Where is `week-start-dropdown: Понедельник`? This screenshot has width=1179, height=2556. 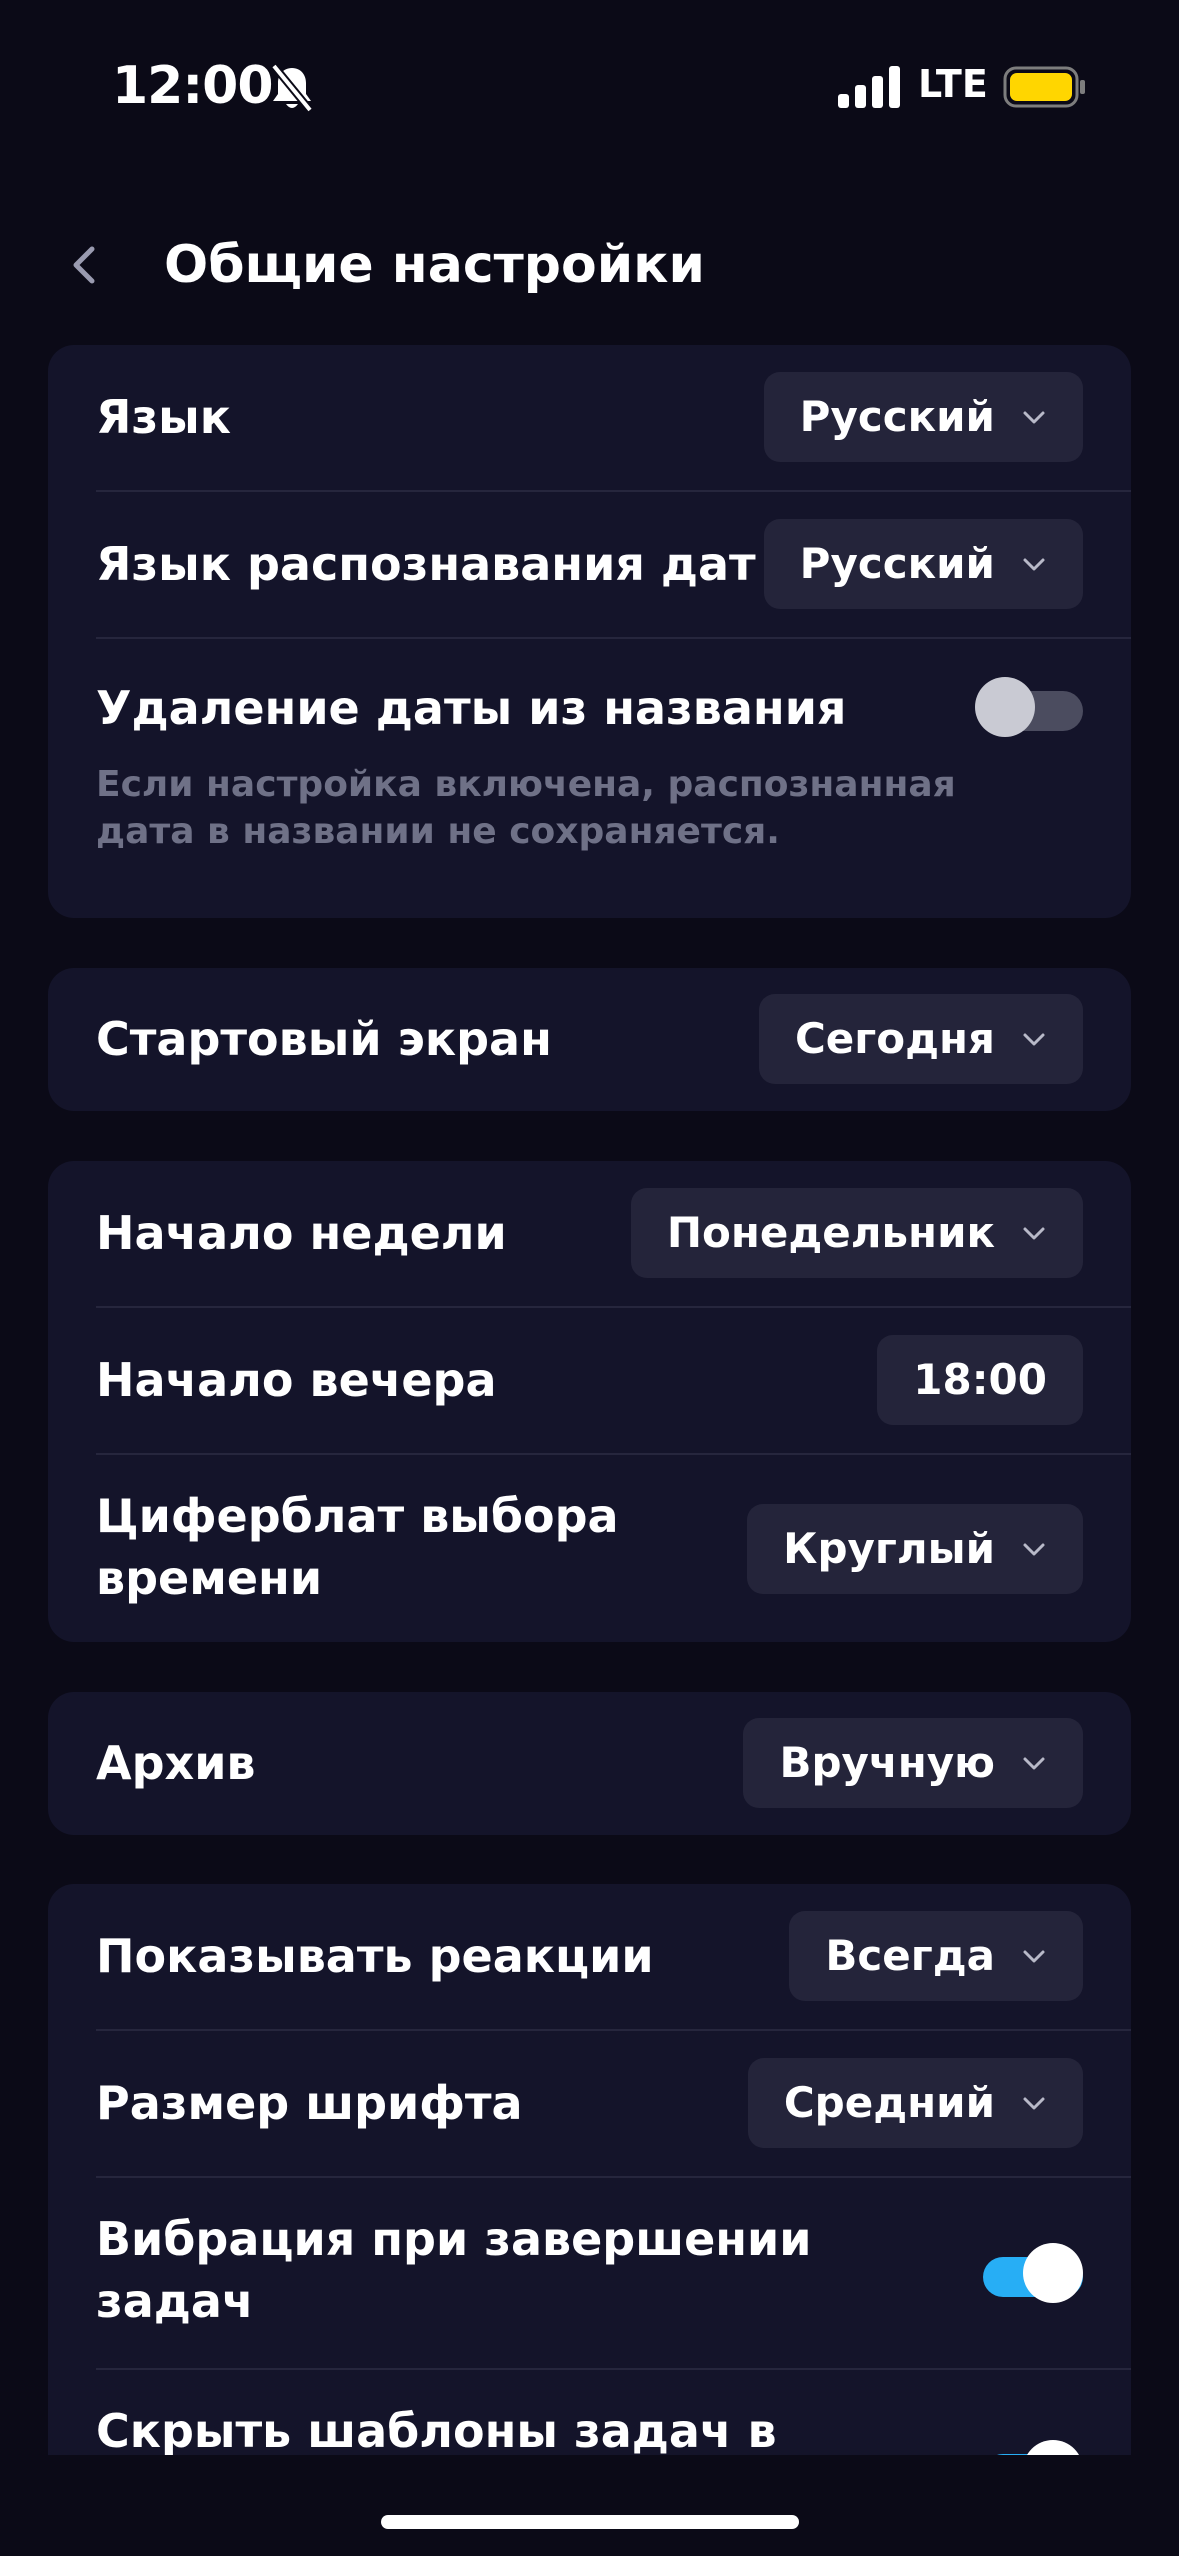 week-start-dropdown: Понедельник is located at coordinates (856, 1233).